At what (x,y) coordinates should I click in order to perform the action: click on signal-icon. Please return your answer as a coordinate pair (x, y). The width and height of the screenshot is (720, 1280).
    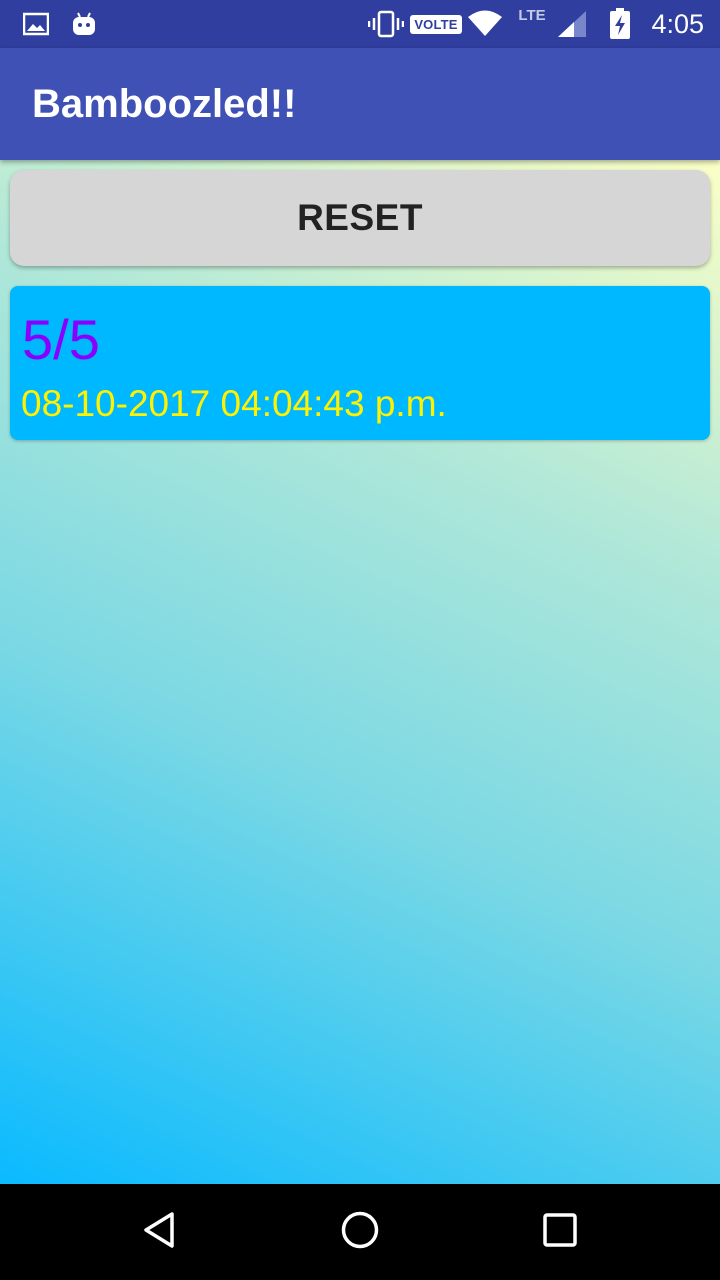
    Looking at the image, I should click on (572, 24).